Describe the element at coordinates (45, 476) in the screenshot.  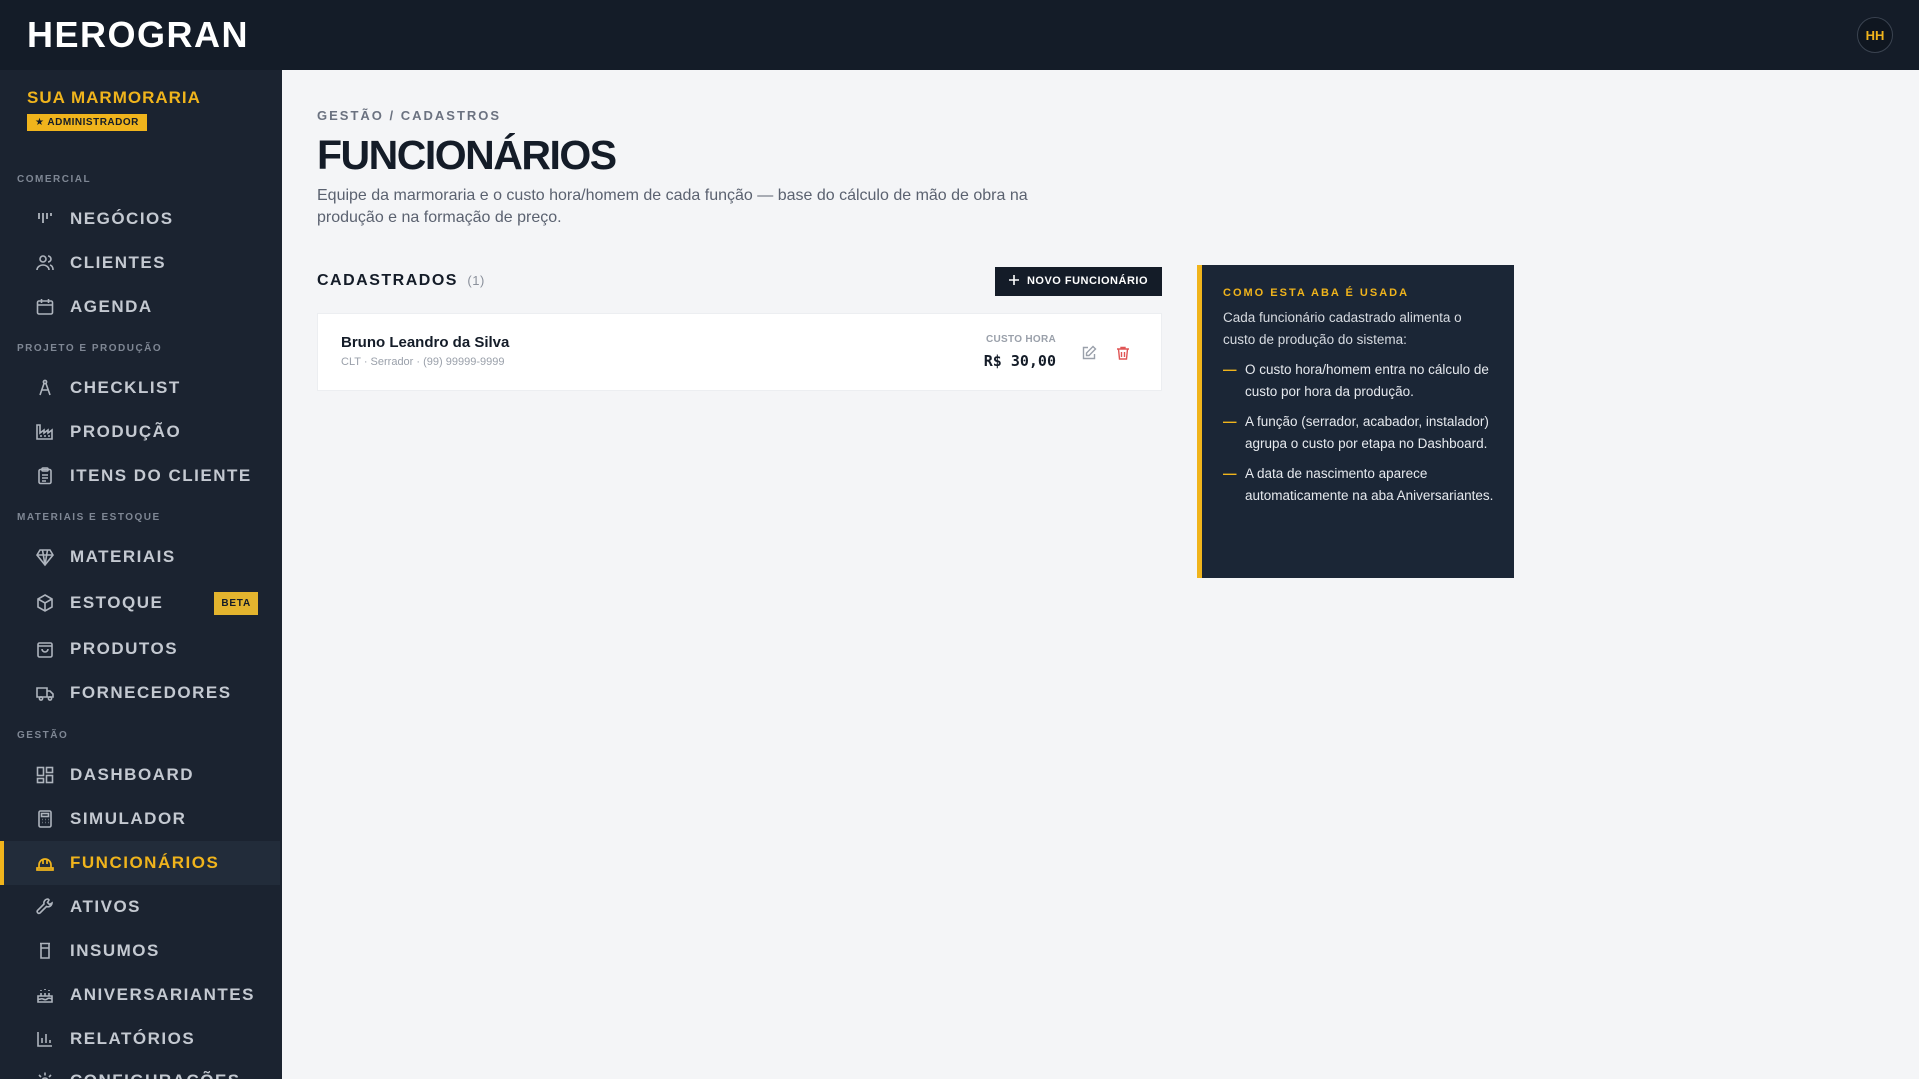
I see `clipboard-icon` at that location.